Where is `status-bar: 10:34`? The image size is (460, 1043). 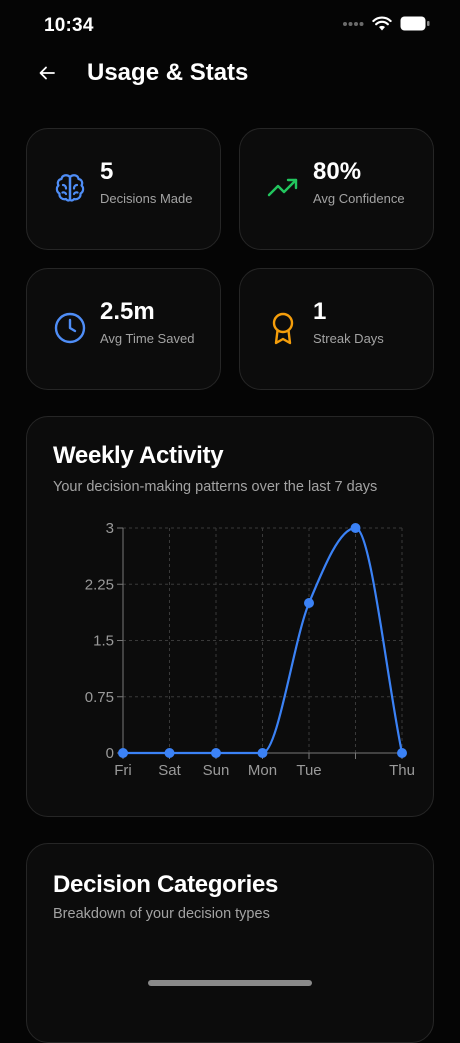 status-bar: 10:34 is located at coordinates (230, 26).